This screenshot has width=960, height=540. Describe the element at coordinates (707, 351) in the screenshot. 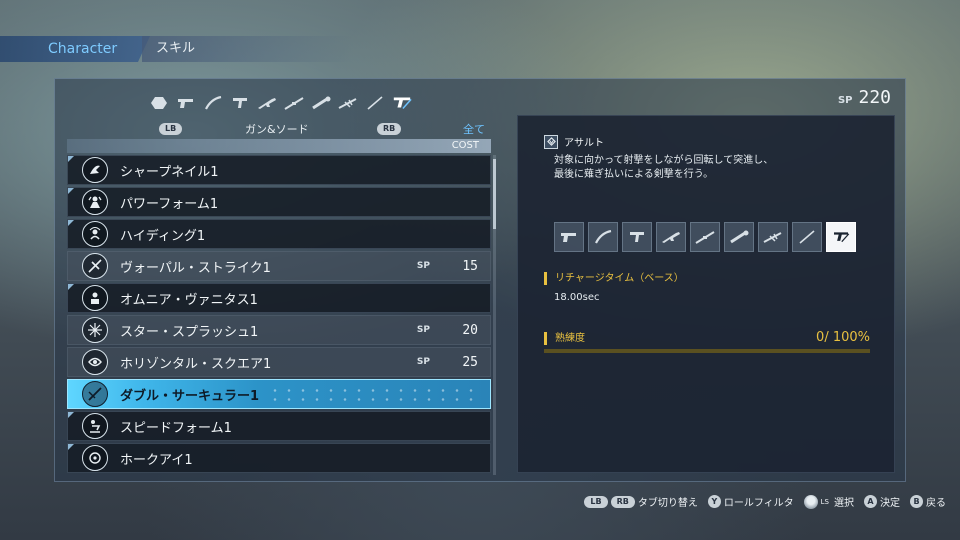

I see `proficiency-bar` at that location.